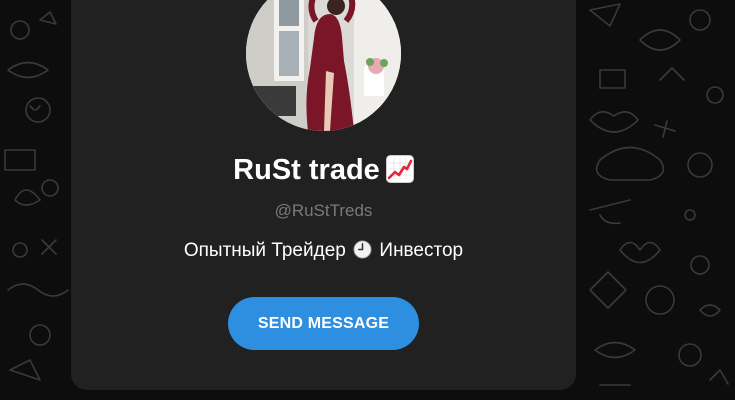 The width and height of the screenshot is (735, 400). I want to click on bio-text-part2: Инвестор, so click(421, 250).